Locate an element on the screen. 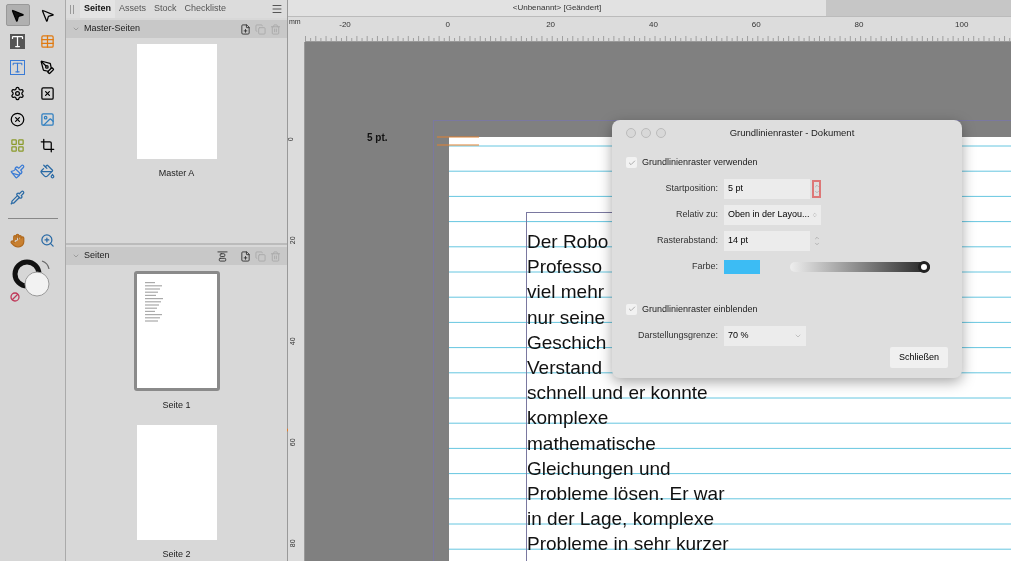  slider-thumb is located at coordinates (924, 266).